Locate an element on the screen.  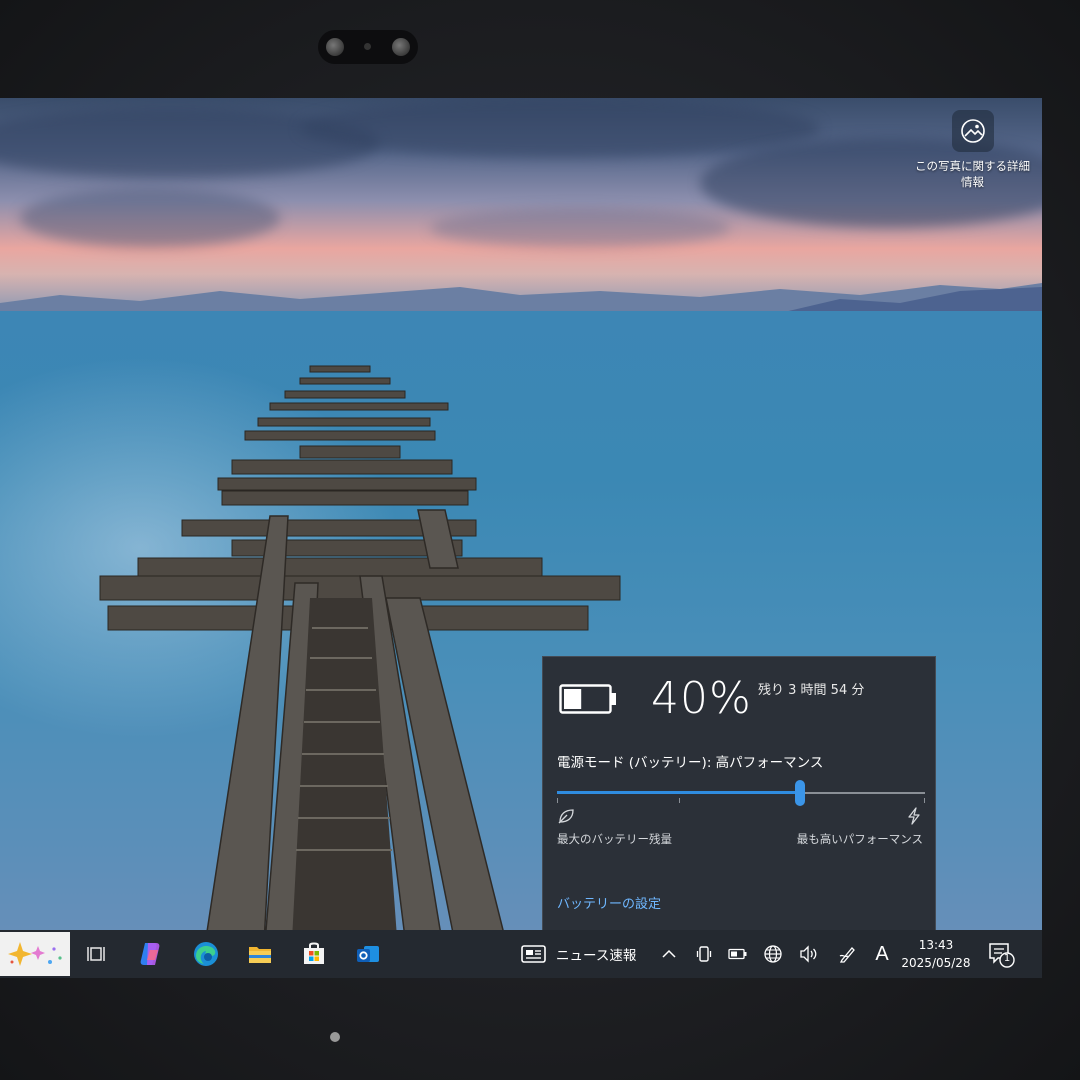
edge-button is located at coordinates (206, 954).